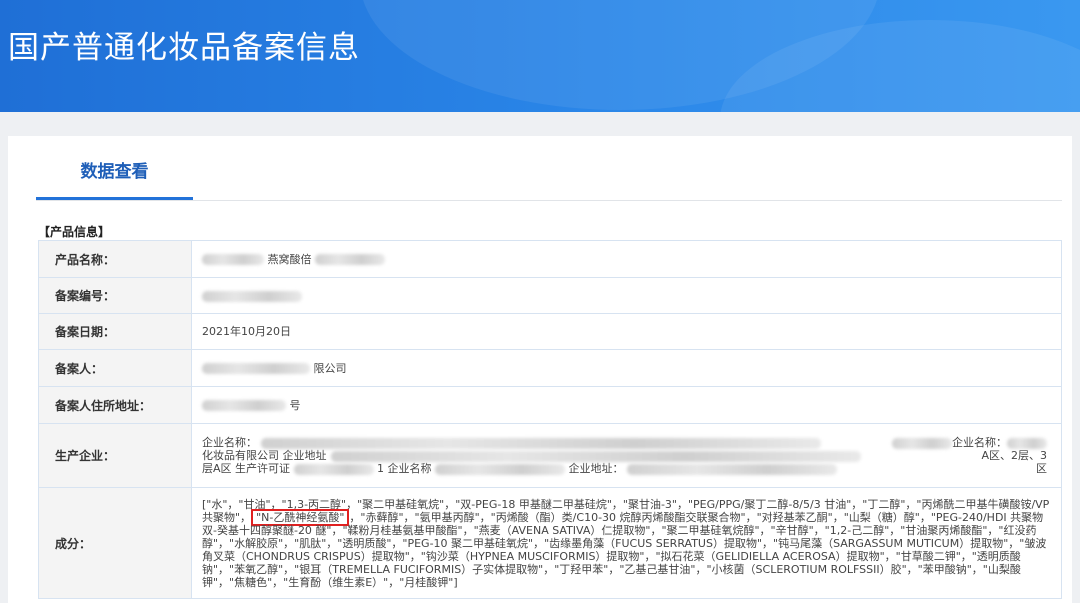 The width and height of the screenshot is (1080, 603). I want to click on record-date-label: 备案日期：, so click(115, 331).